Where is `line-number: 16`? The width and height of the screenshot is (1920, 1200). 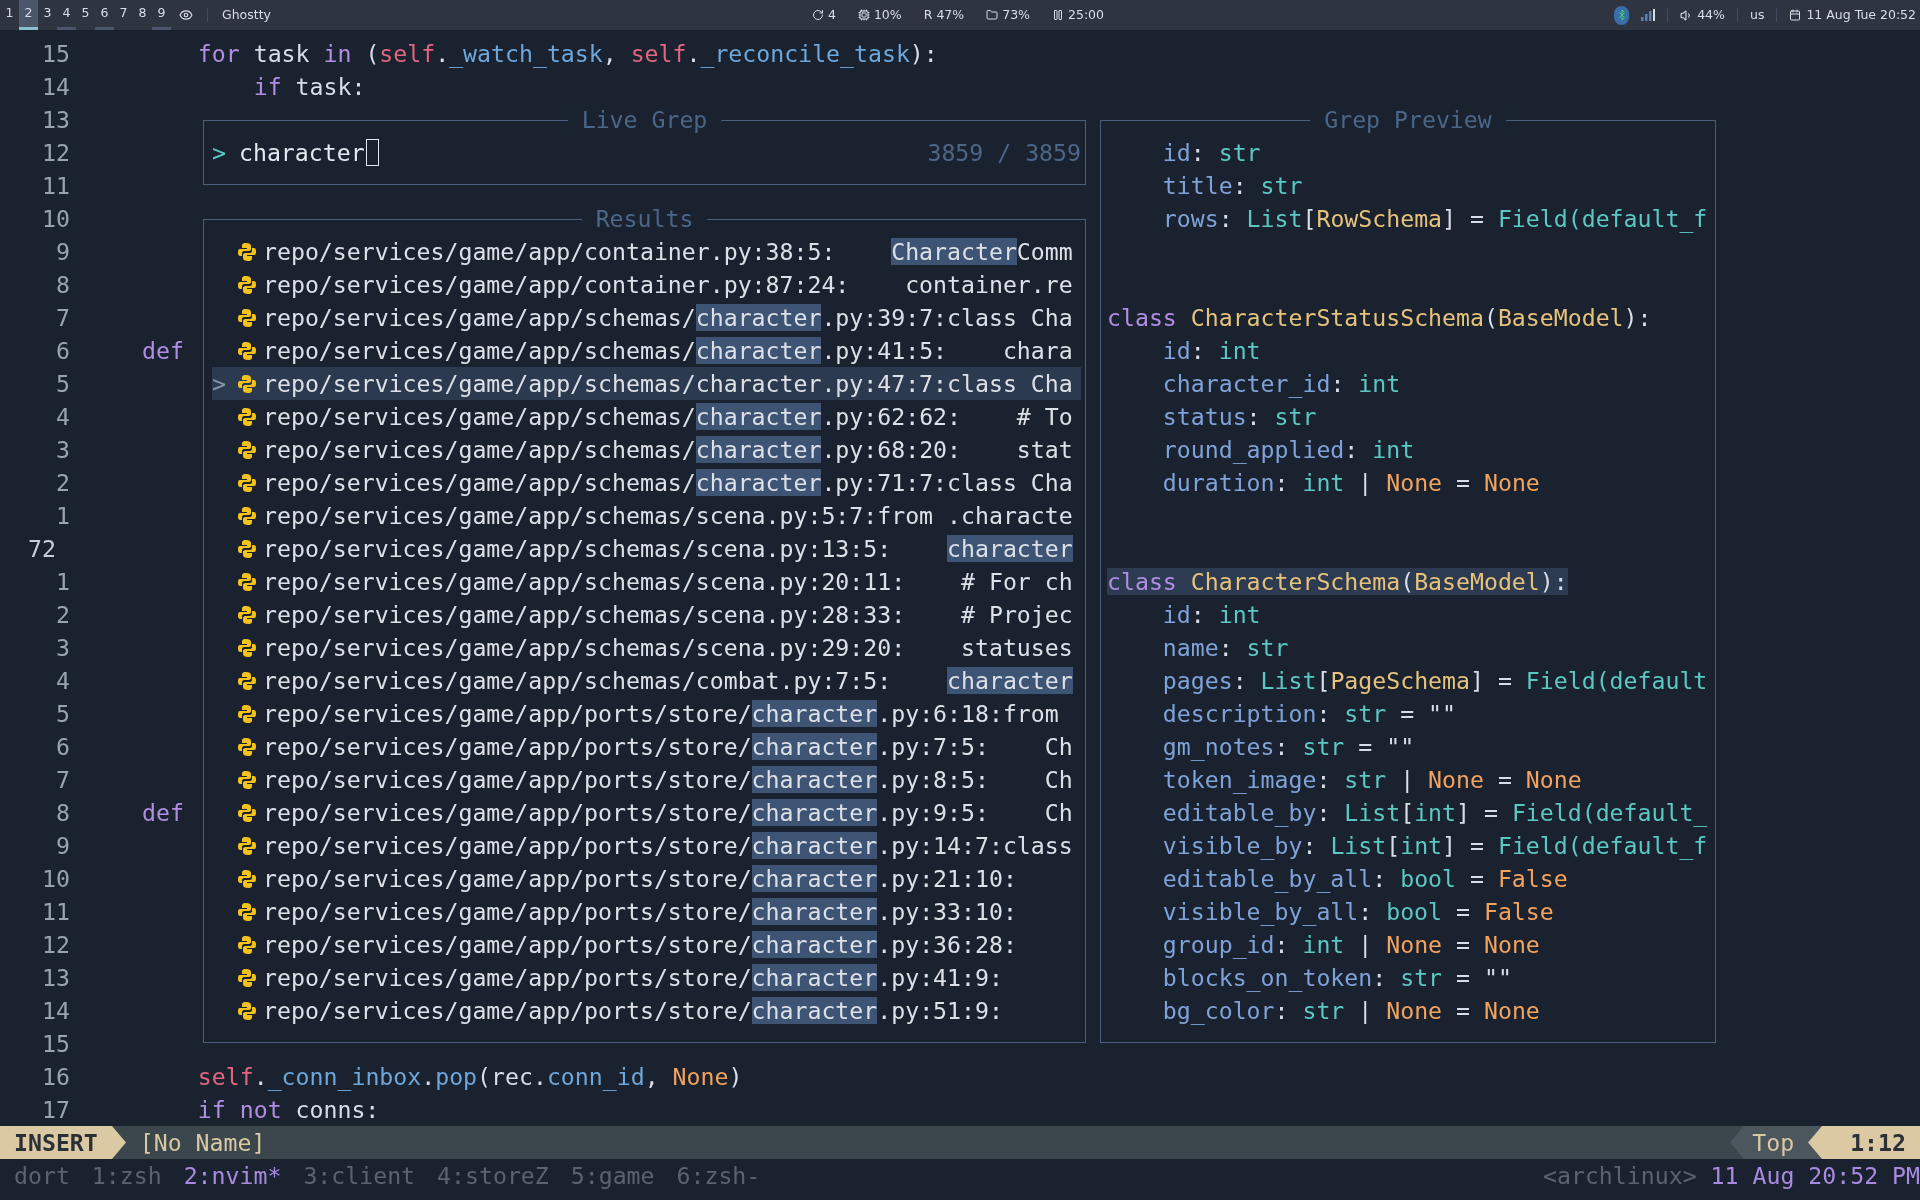 line-number: 16 is located at coordinates (55, 1077).